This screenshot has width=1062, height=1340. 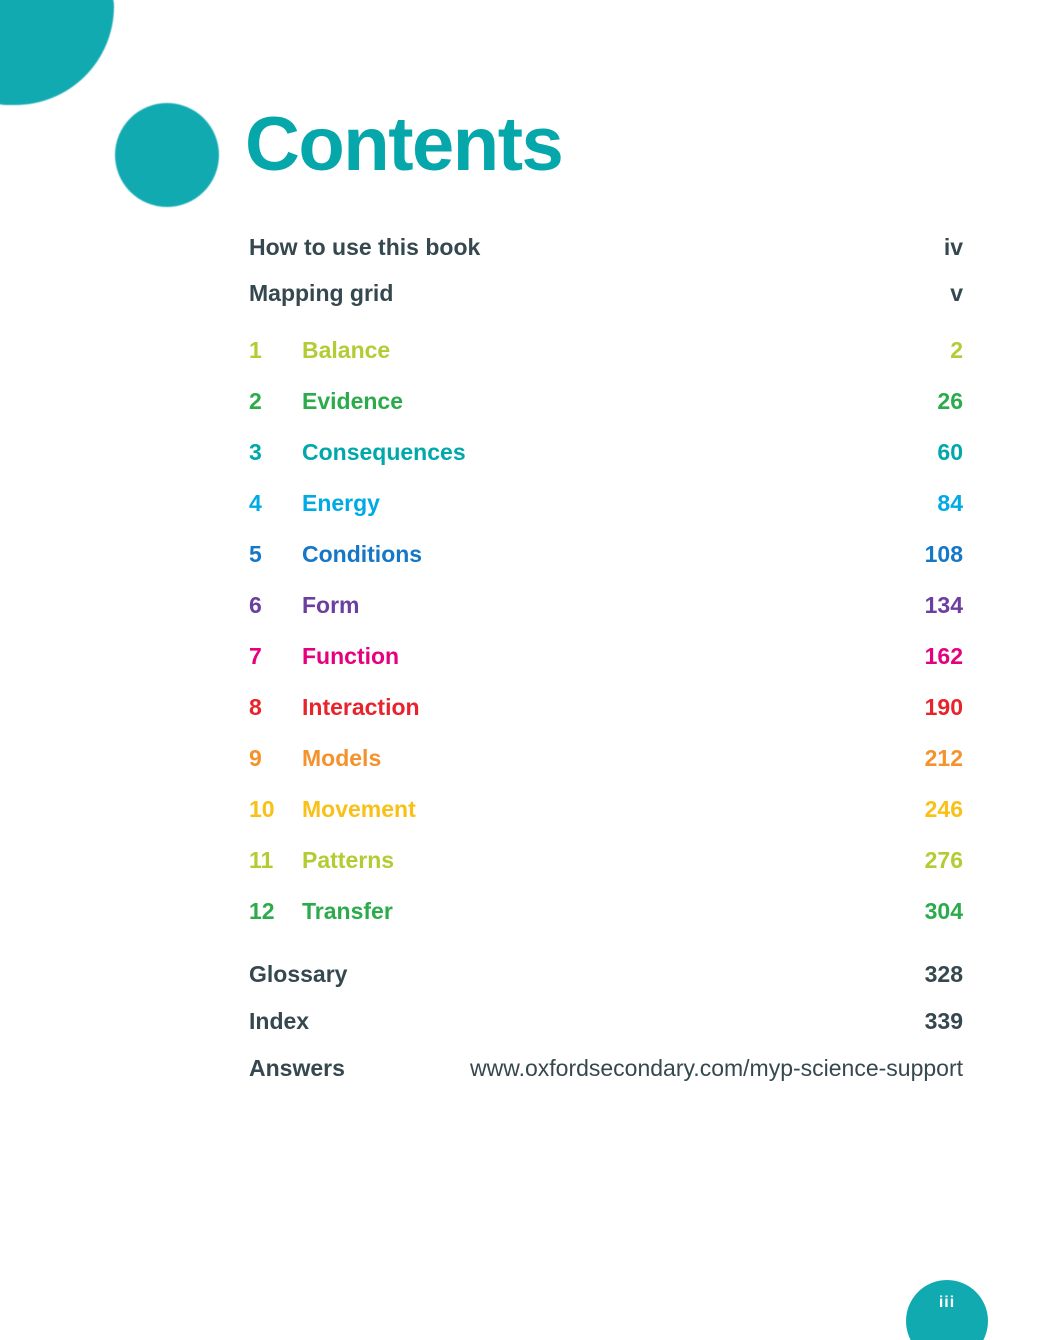 I want to click on toc-entry-page: 212, so click(x=943, y=758).